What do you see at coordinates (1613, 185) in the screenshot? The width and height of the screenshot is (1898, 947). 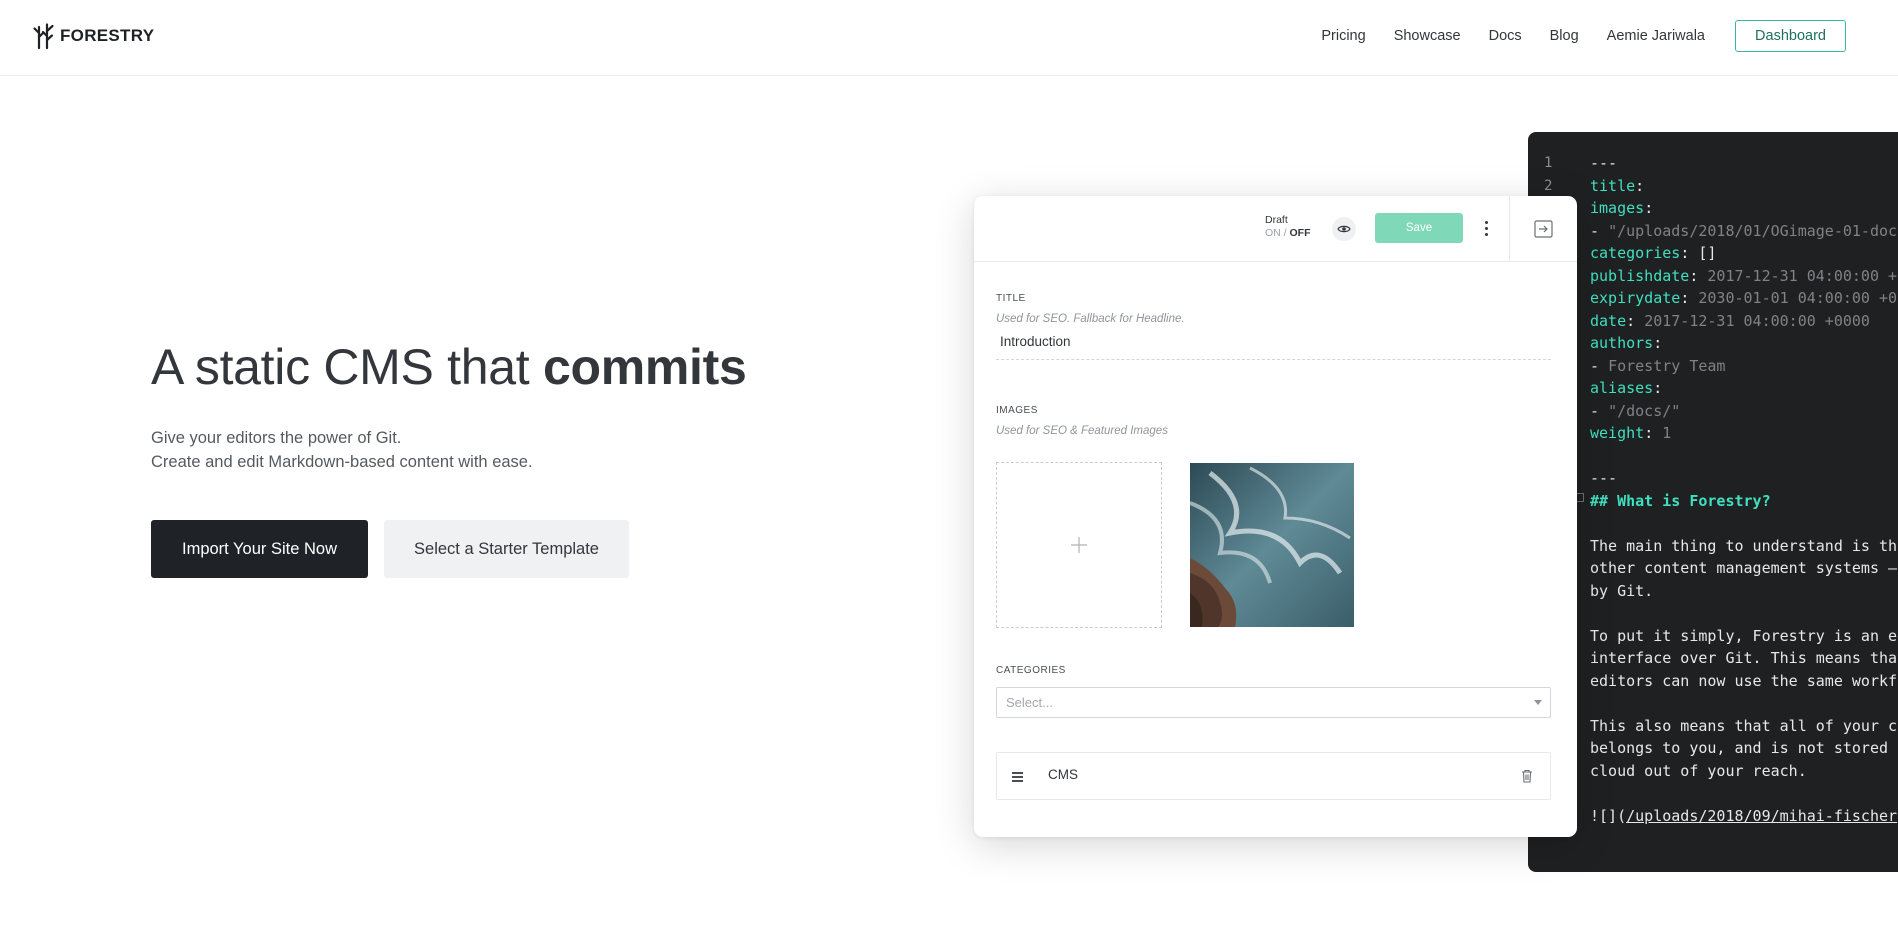 I see `code-token: title` at bounding box center [1613, 185].